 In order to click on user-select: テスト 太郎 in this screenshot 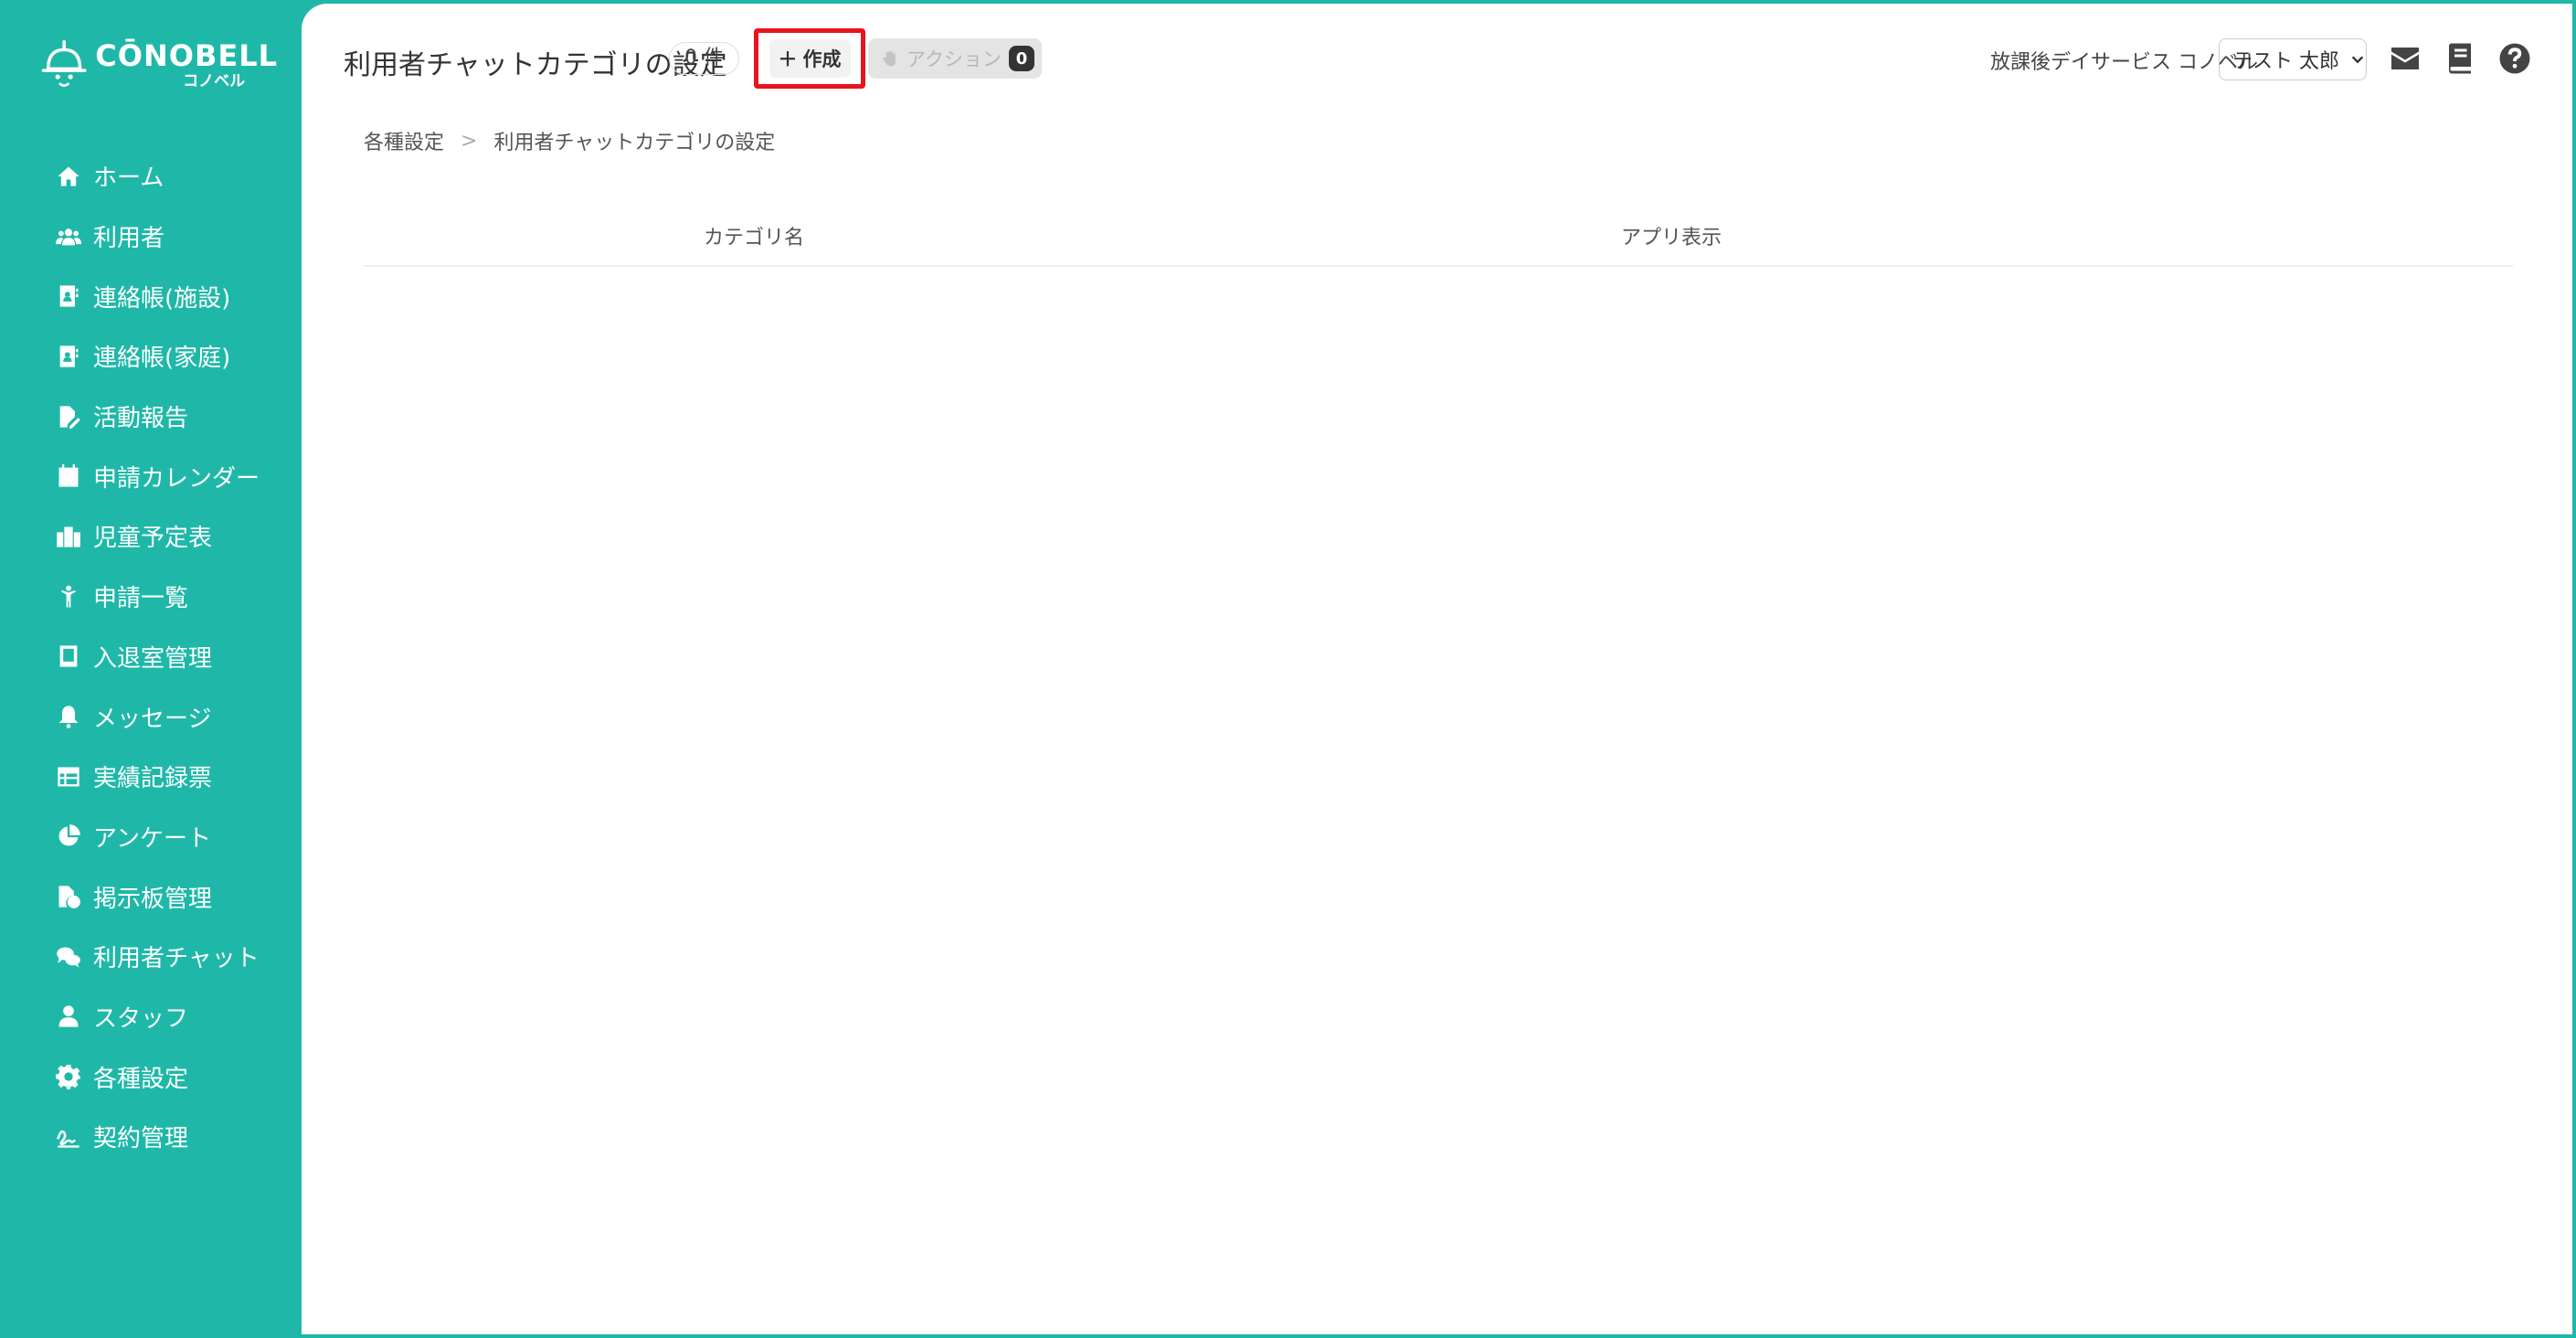, I will do `click(2293, 59)`.